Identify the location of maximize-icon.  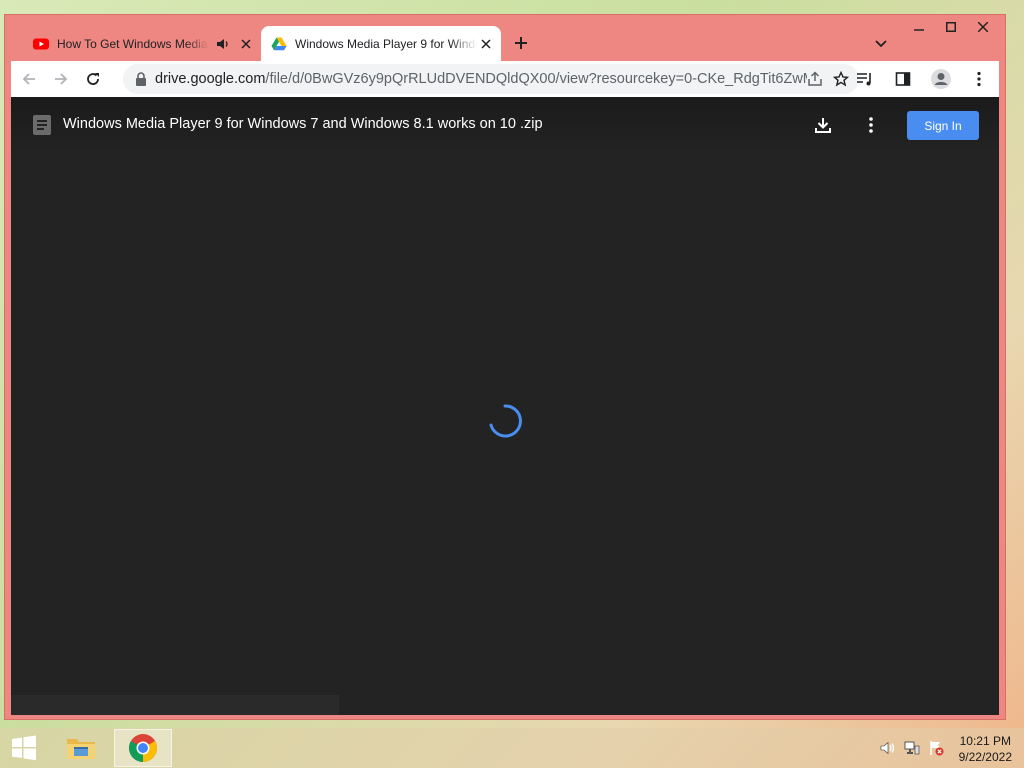
(951, 27).